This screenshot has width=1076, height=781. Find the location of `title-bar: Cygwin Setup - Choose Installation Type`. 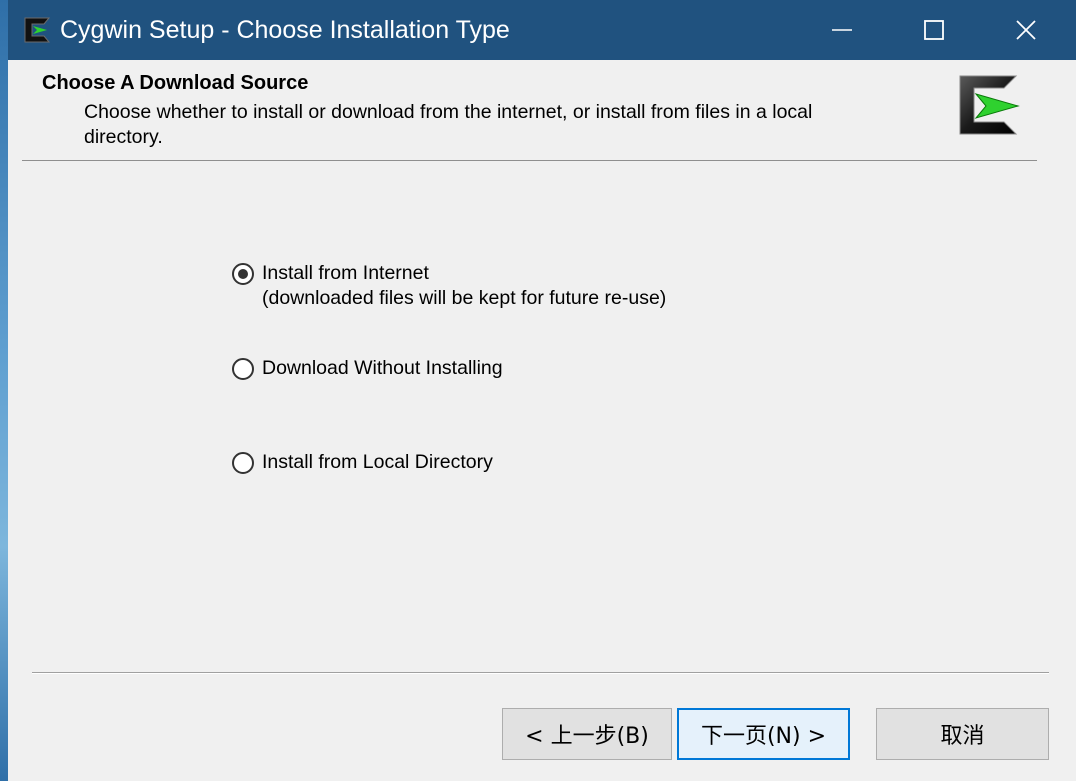

title-bar: Cygwin Setup - Choose Installation Type is located at coordinates (542, 30).